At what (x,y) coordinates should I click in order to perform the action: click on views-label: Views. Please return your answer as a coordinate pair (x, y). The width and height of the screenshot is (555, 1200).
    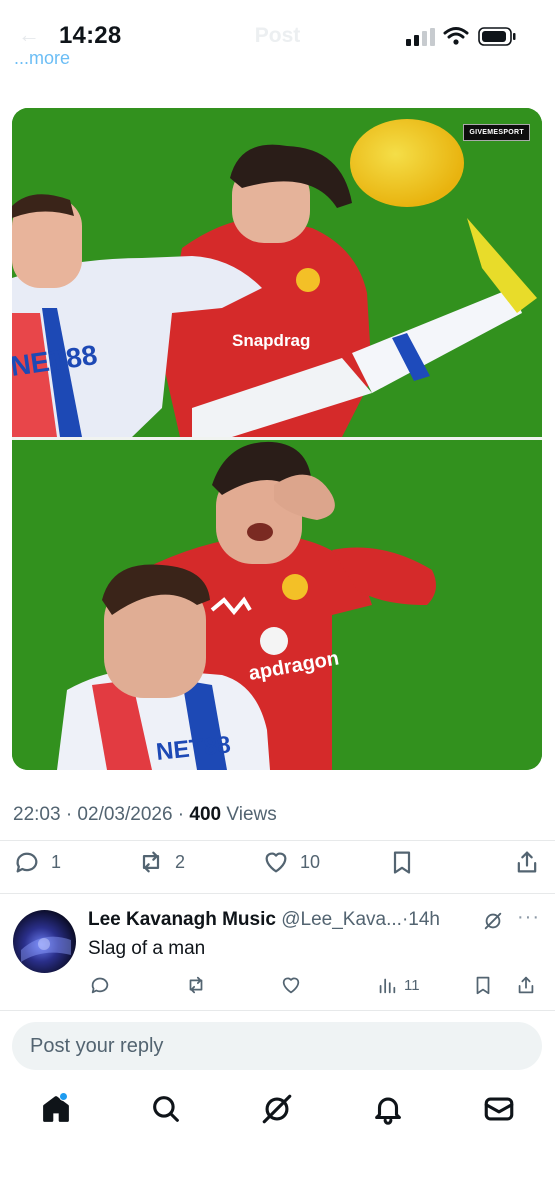
    Looking at the image, I should click on (249, 814).